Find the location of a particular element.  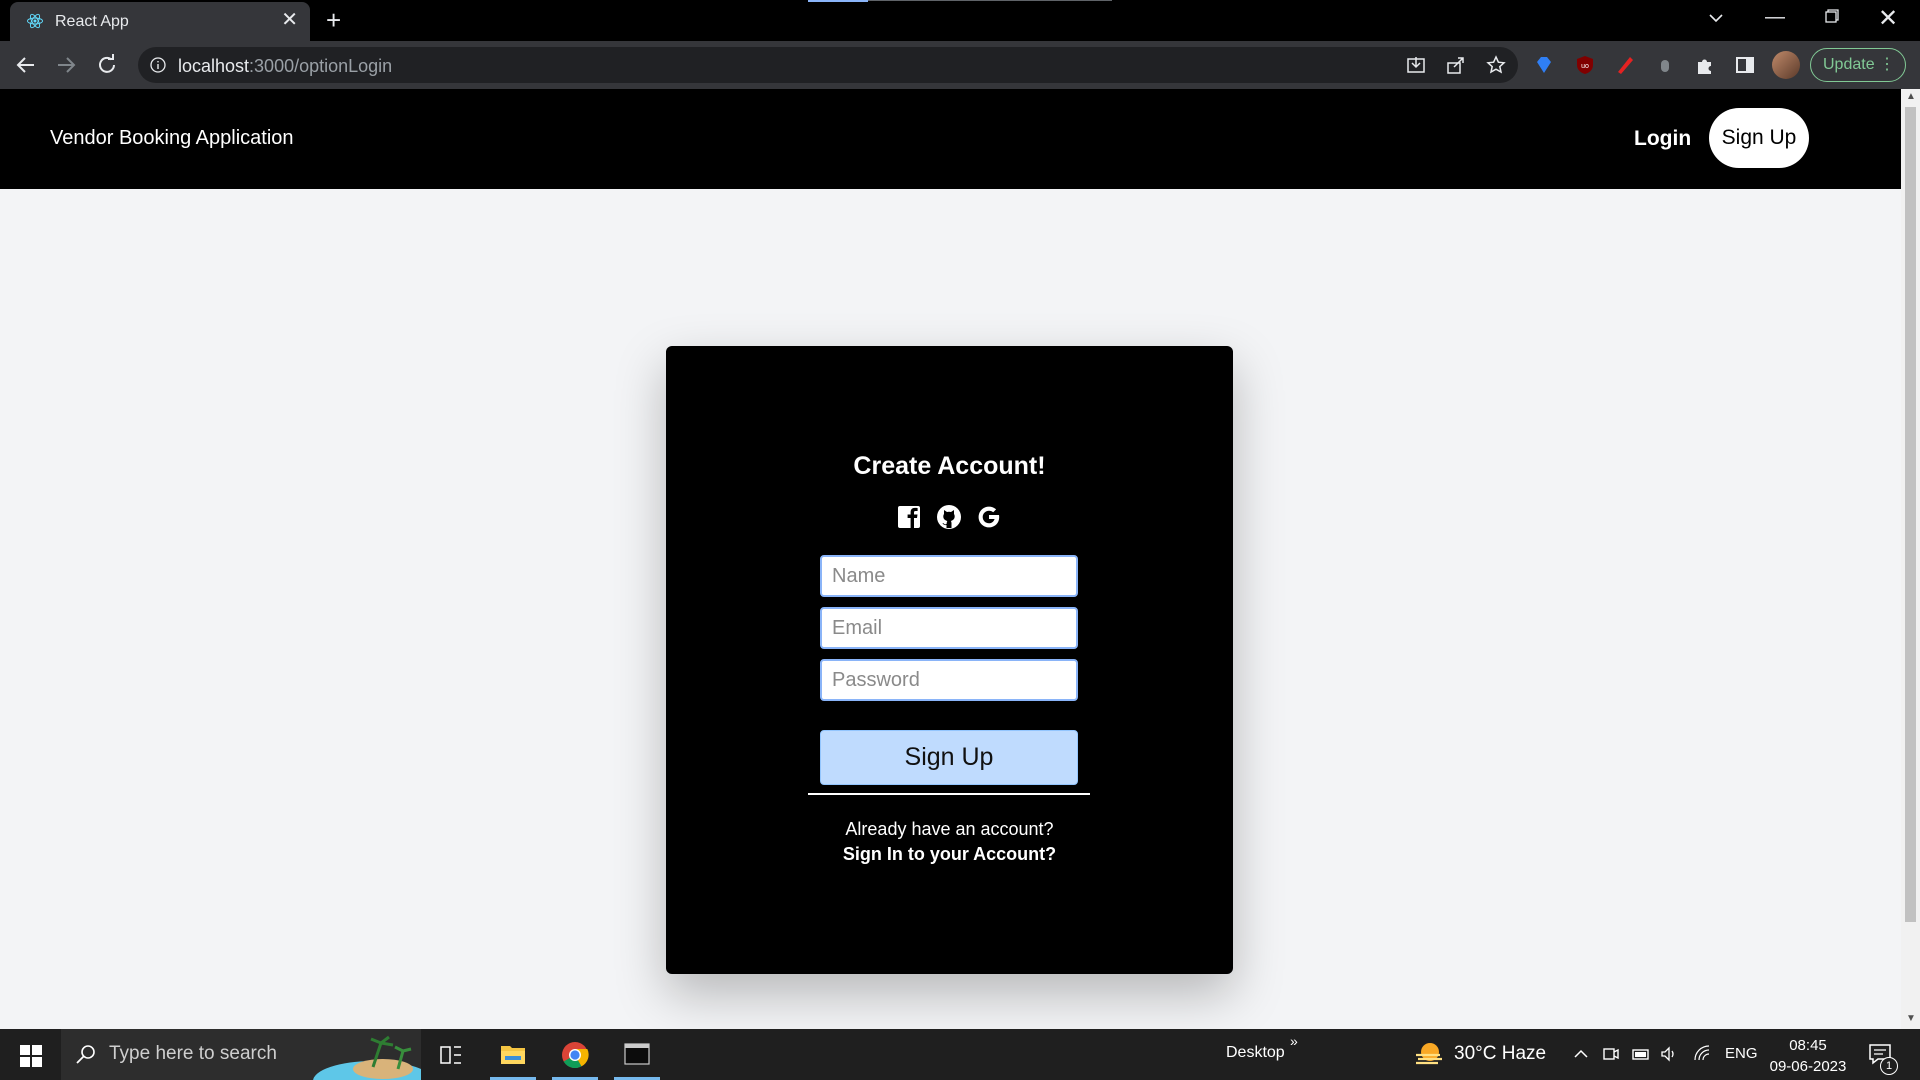

back-icon is located at coordinates (26, 65).